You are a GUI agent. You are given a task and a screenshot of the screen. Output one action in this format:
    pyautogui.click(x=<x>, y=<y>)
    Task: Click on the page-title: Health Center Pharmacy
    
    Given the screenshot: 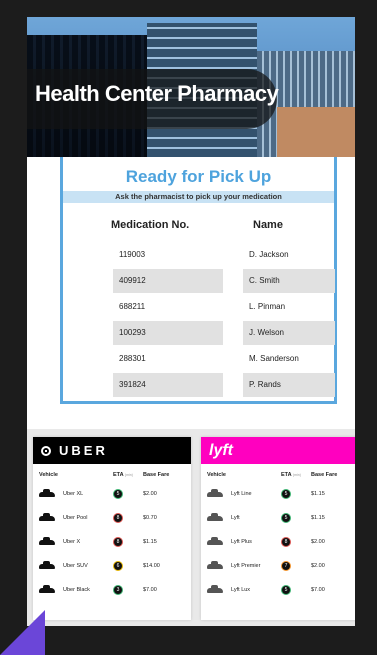 What is the action you would take?
    pyautogui.click(x=157, y=93)
    